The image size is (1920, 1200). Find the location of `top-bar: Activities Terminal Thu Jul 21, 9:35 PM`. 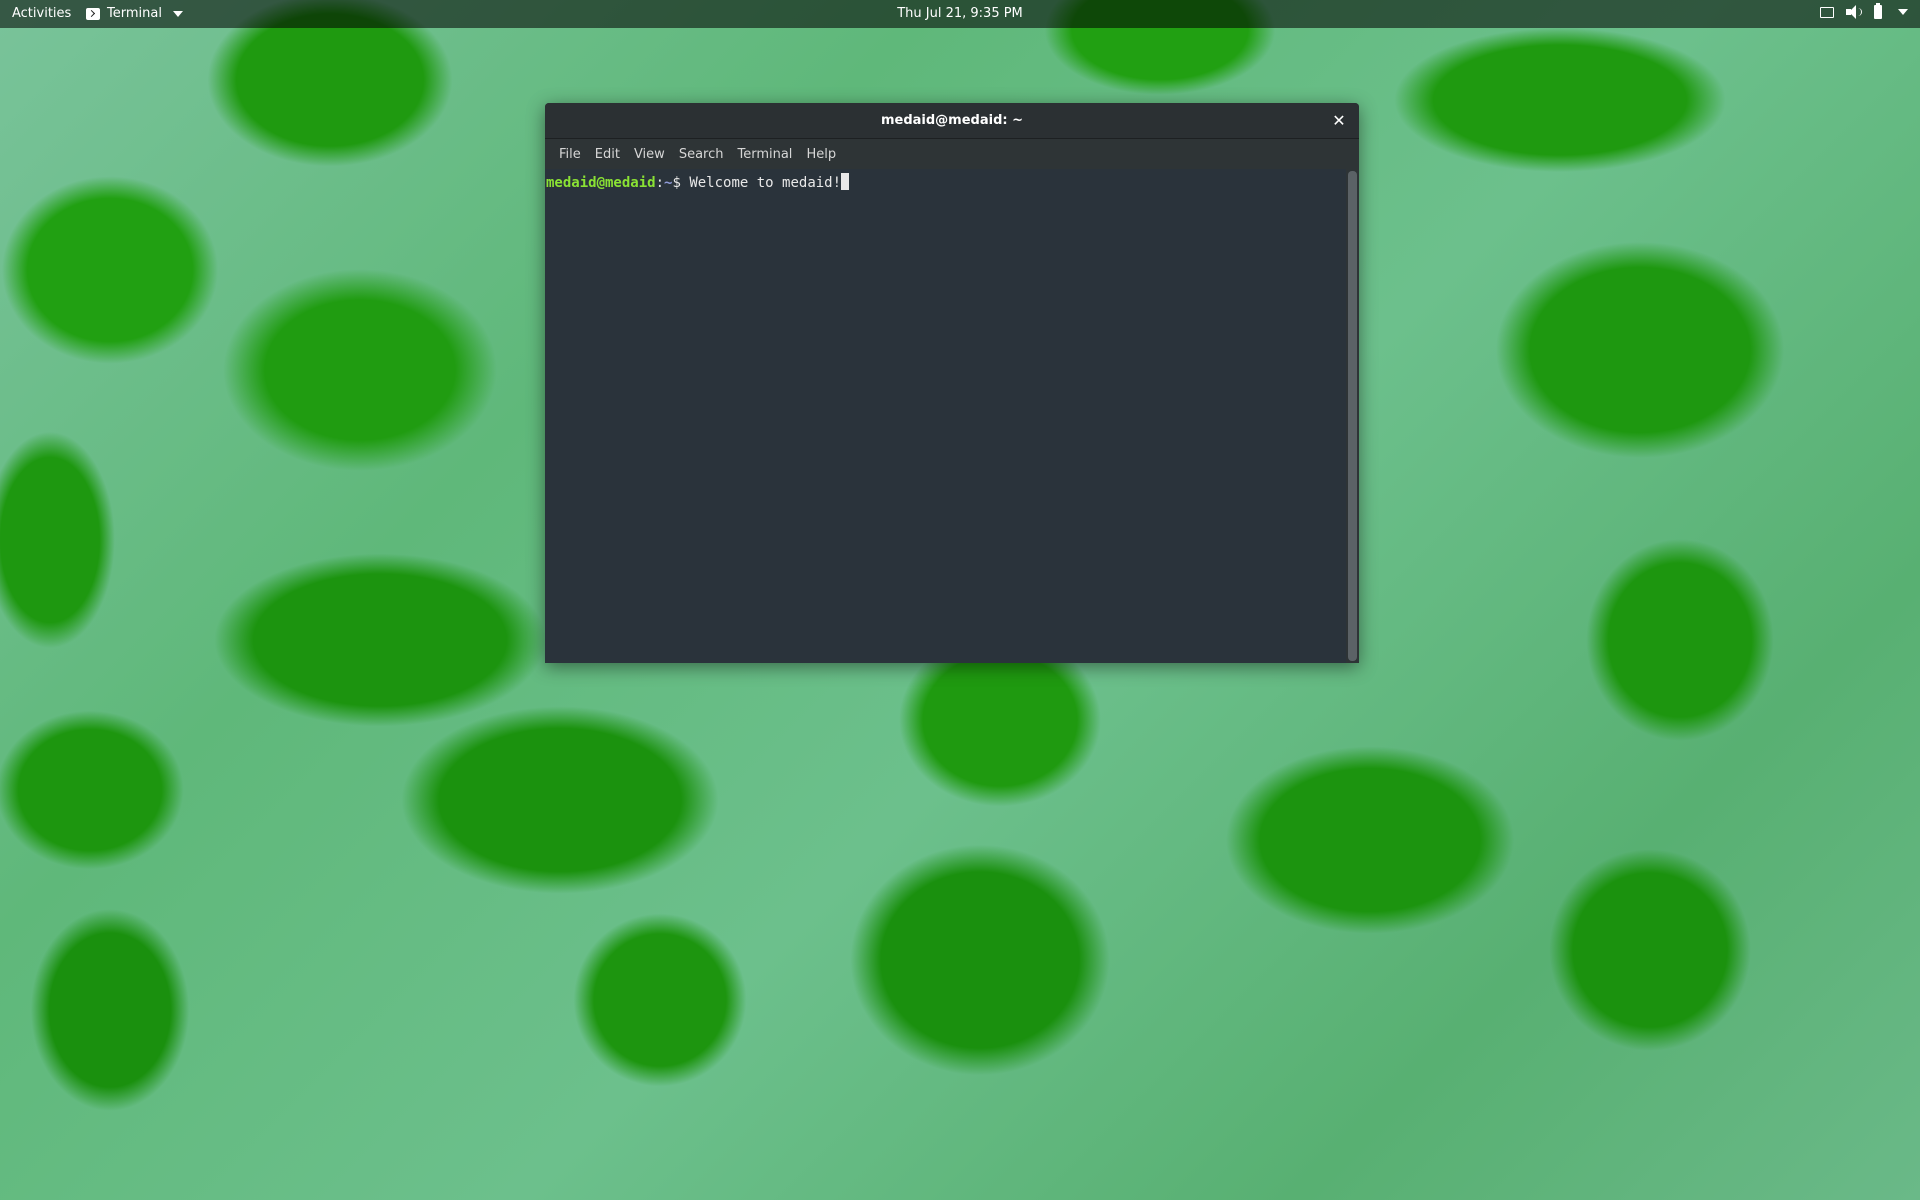

top-bar: Activities Terminal Thu Jul 21, 9:35 PM is located at coordinates (960, 14).